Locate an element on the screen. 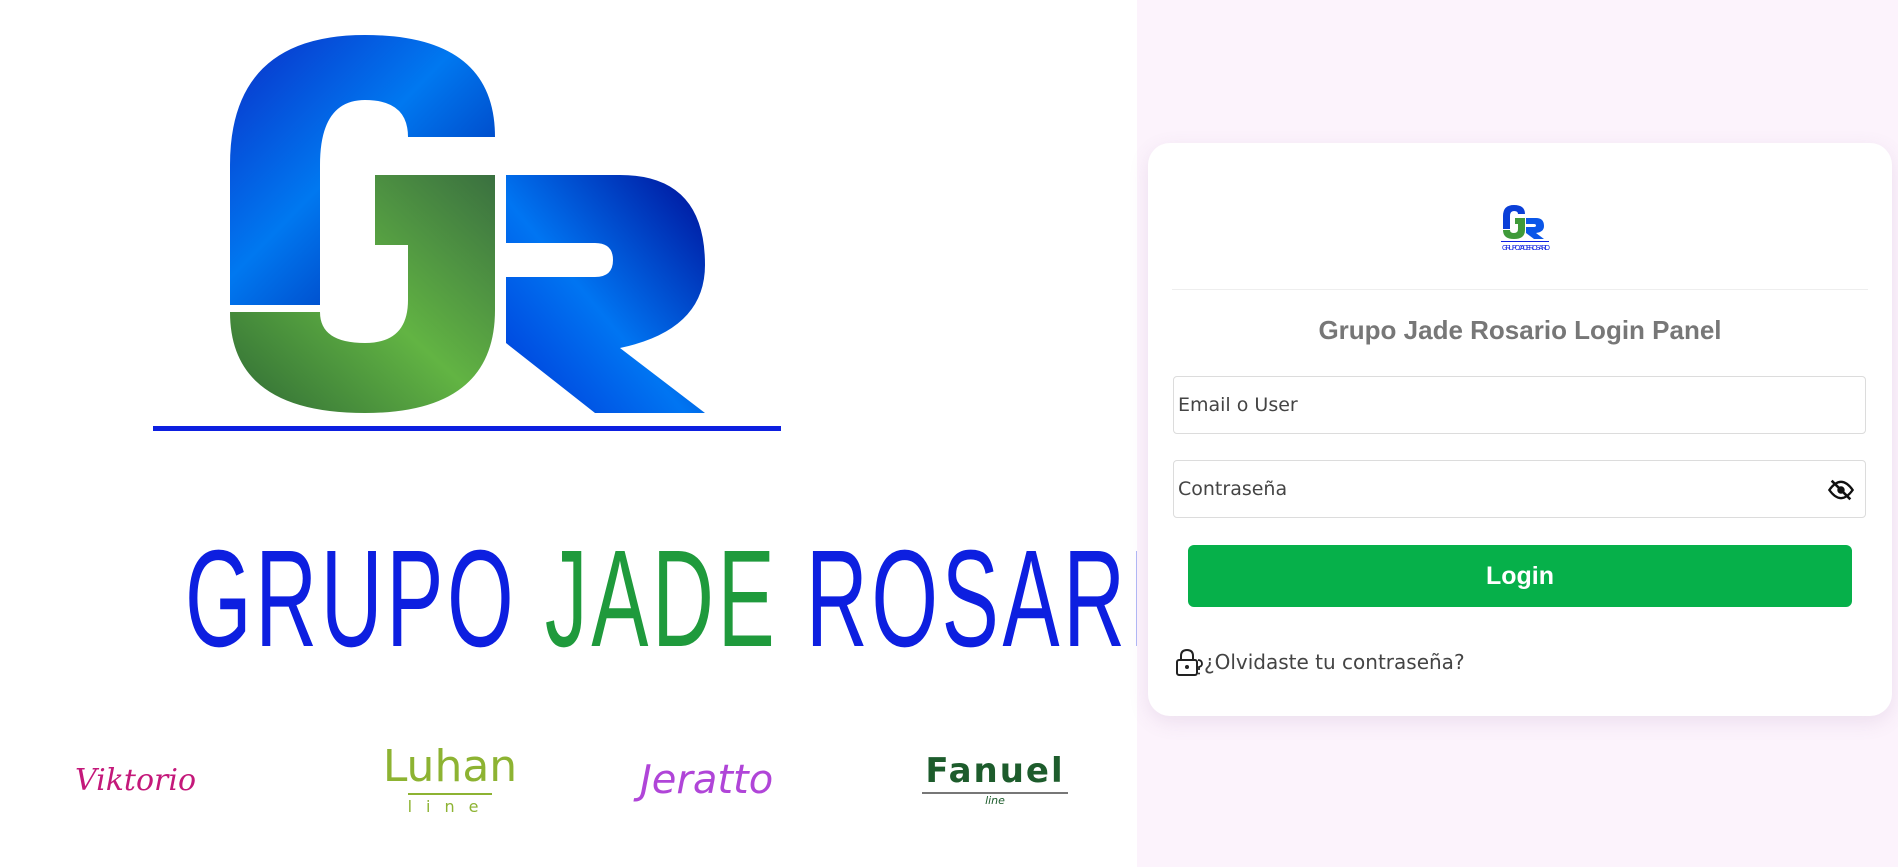  jeratto-logo-text: Jeratto is located at coordinates (707, 780).